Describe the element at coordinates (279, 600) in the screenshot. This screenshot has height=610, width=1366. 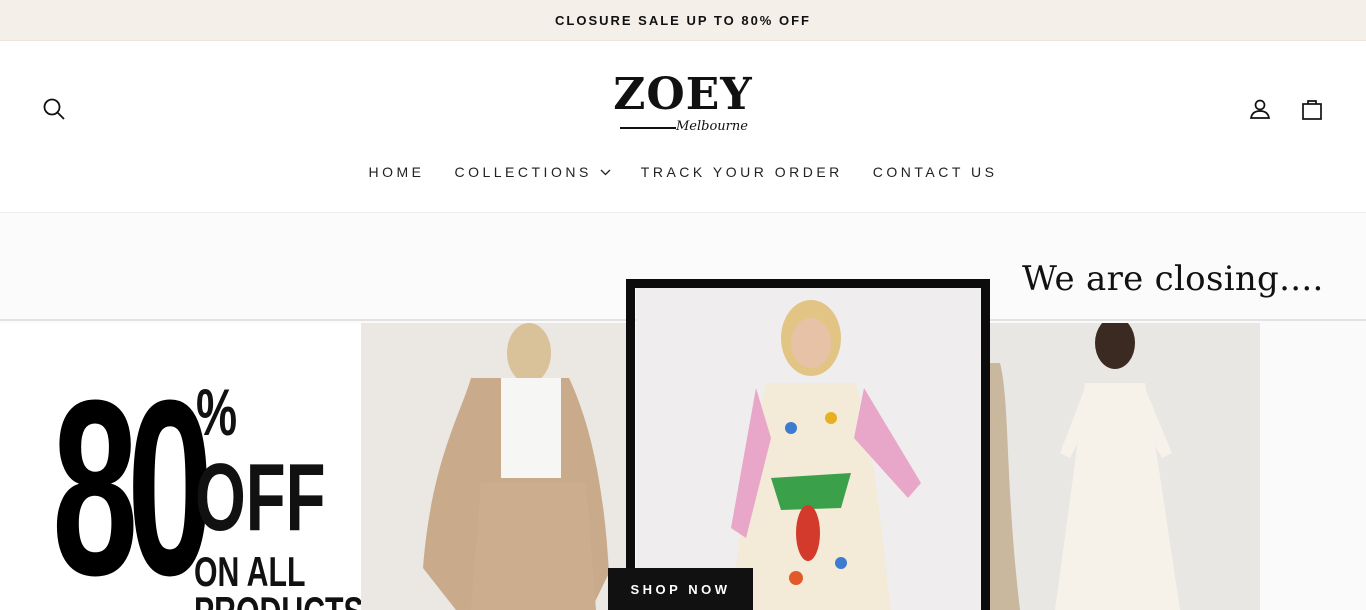
I see `promo-line-2: PRODUCTS` at that location.